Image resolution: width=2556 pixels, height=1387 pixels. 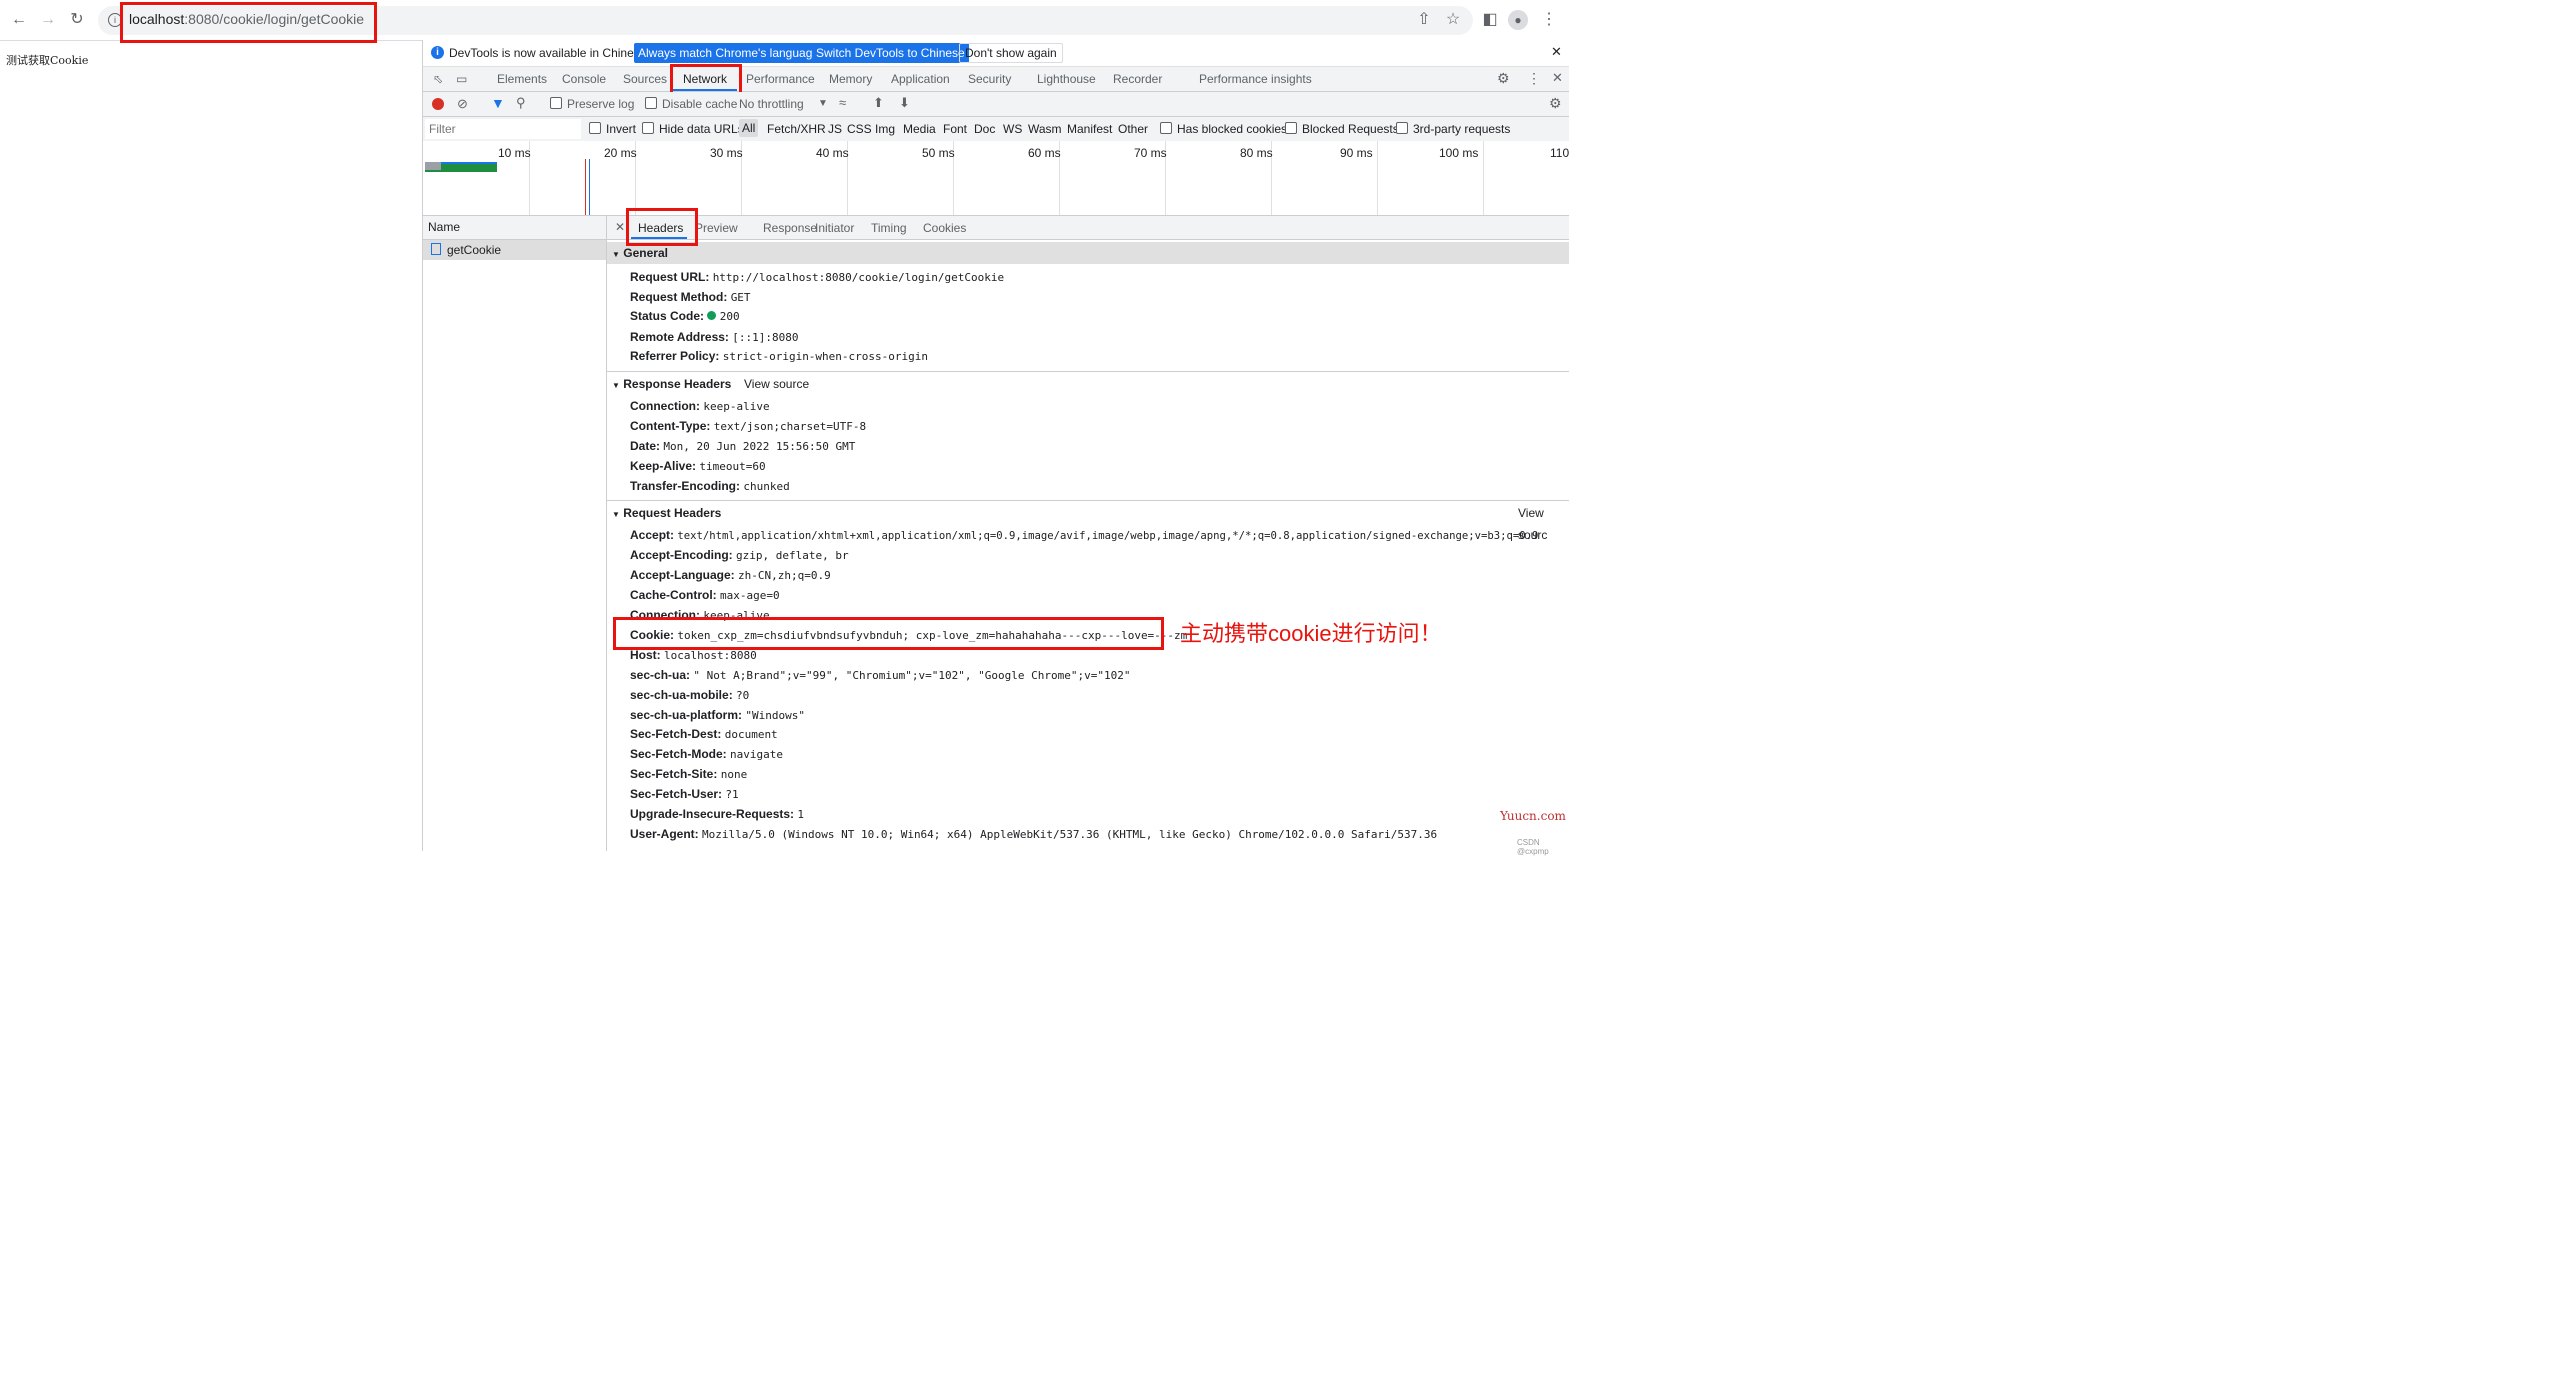 I want to click on type-filter-js: JS, so click(x=835, y=129).